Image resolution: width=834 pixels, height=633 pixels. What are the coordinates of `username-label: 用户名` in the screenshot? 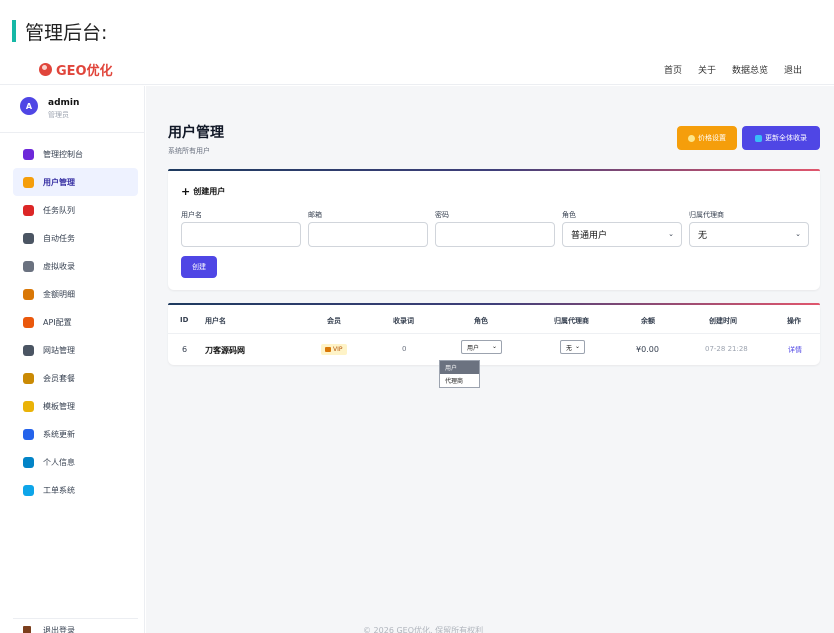 It's located at (191, 215).